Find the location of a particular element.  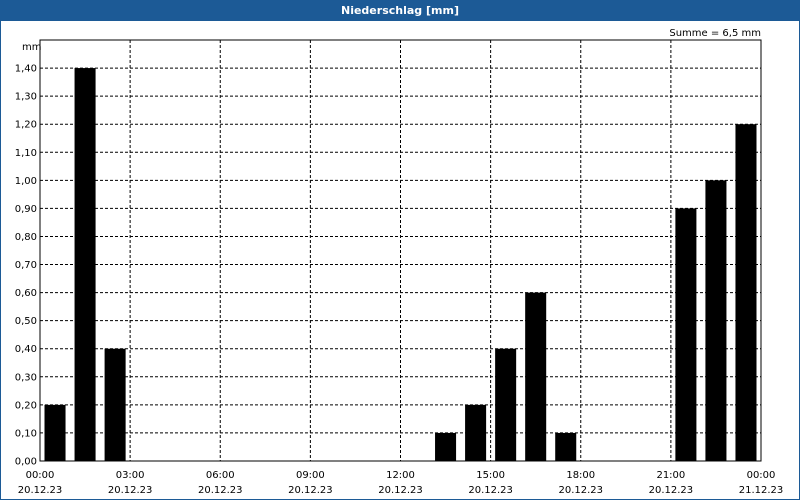

y-tick-label: 1,30 is located at coordinates (26, 97).